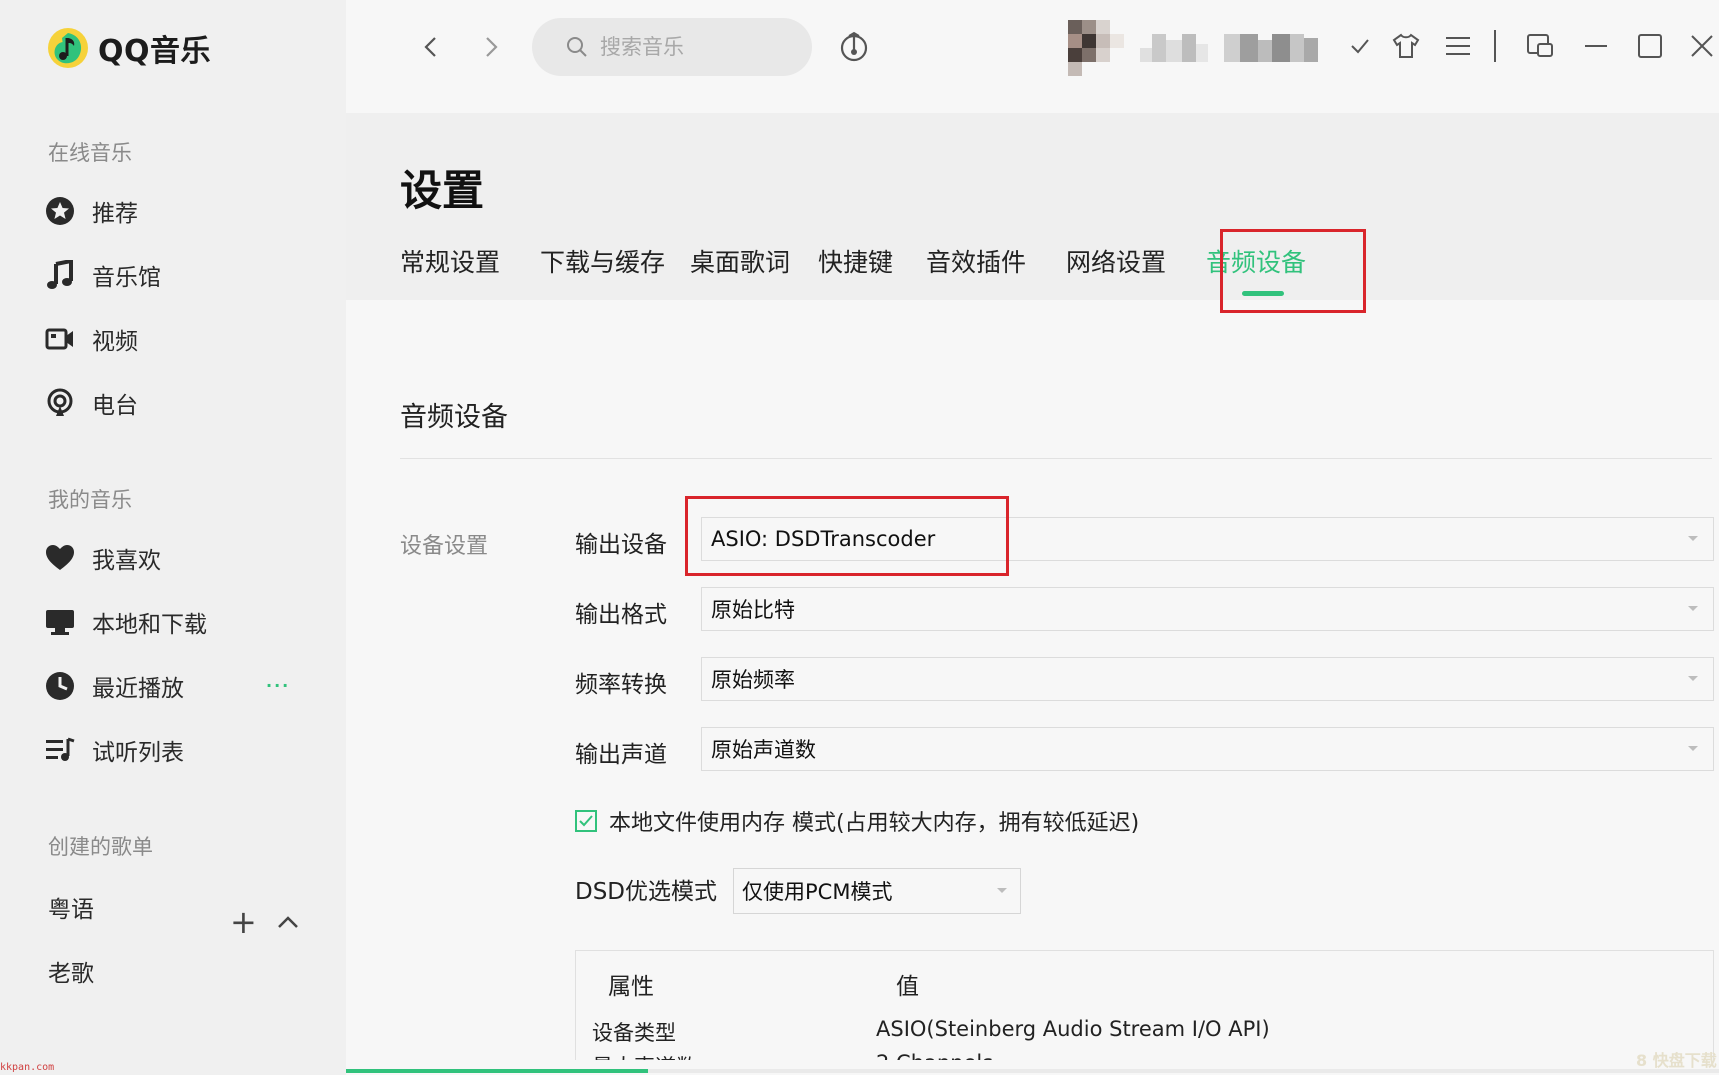 This screenshot has height=1075, width=1719. Describe the element at coordinates (847, 536) in the screenshot. I see `highlight-box-output-device` at that location.